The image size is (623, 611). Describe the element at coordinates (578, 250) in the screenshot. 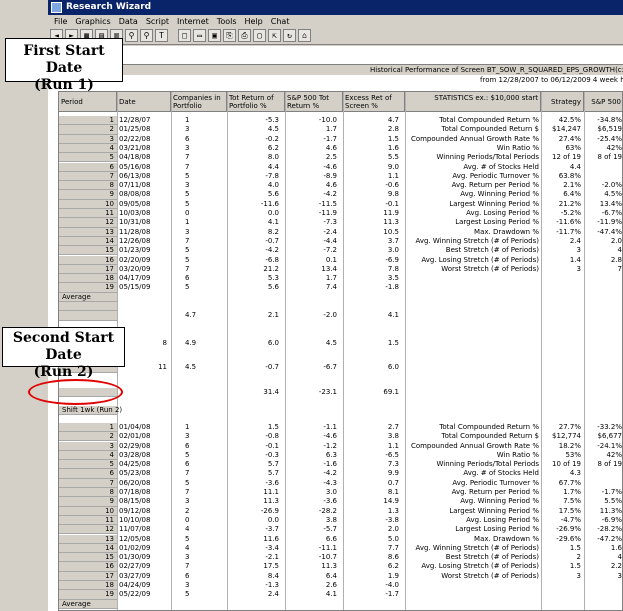

I see `stat-strategy: 3` at that location.